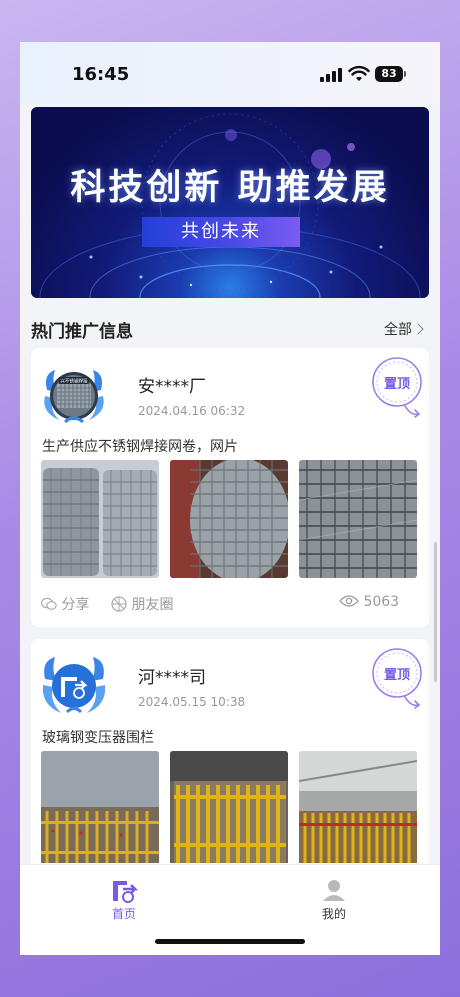  Describe the element at coordinates (123, 914) in the screenshot. I see `tab-home-label: 首页` at that location.